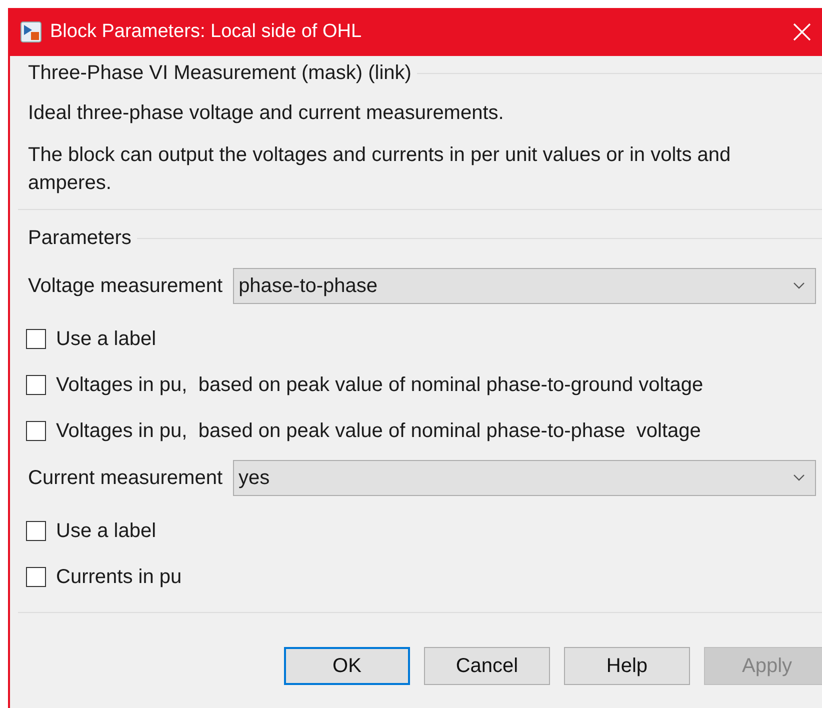 The image size is (822, 708). Describe the element at coordinates (220, 73) in the screenshot. I see `group-title: Three-Phase VI Measurement (mask) (link)` at that location.